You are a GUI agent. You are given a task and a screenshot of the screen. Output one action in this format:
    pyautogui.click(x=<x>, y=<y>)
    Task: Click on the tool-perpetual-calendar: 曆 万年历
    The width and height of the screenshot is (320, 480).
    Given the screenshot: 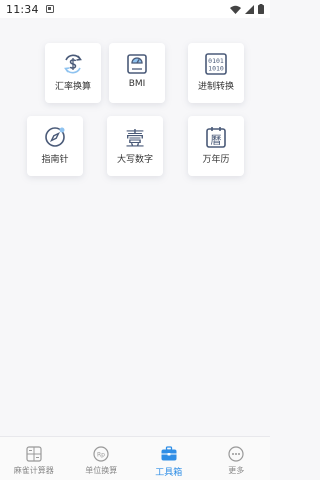 What is the action you would take?
    pyautogui.click(x=216, y=146)
    